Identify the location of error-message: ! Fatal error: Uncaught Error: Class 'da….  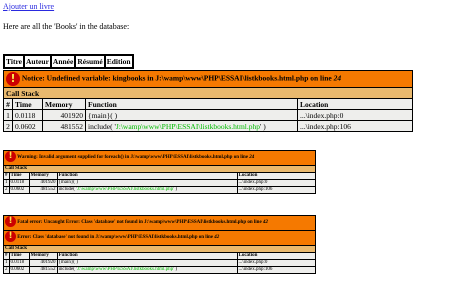
(159, 223).